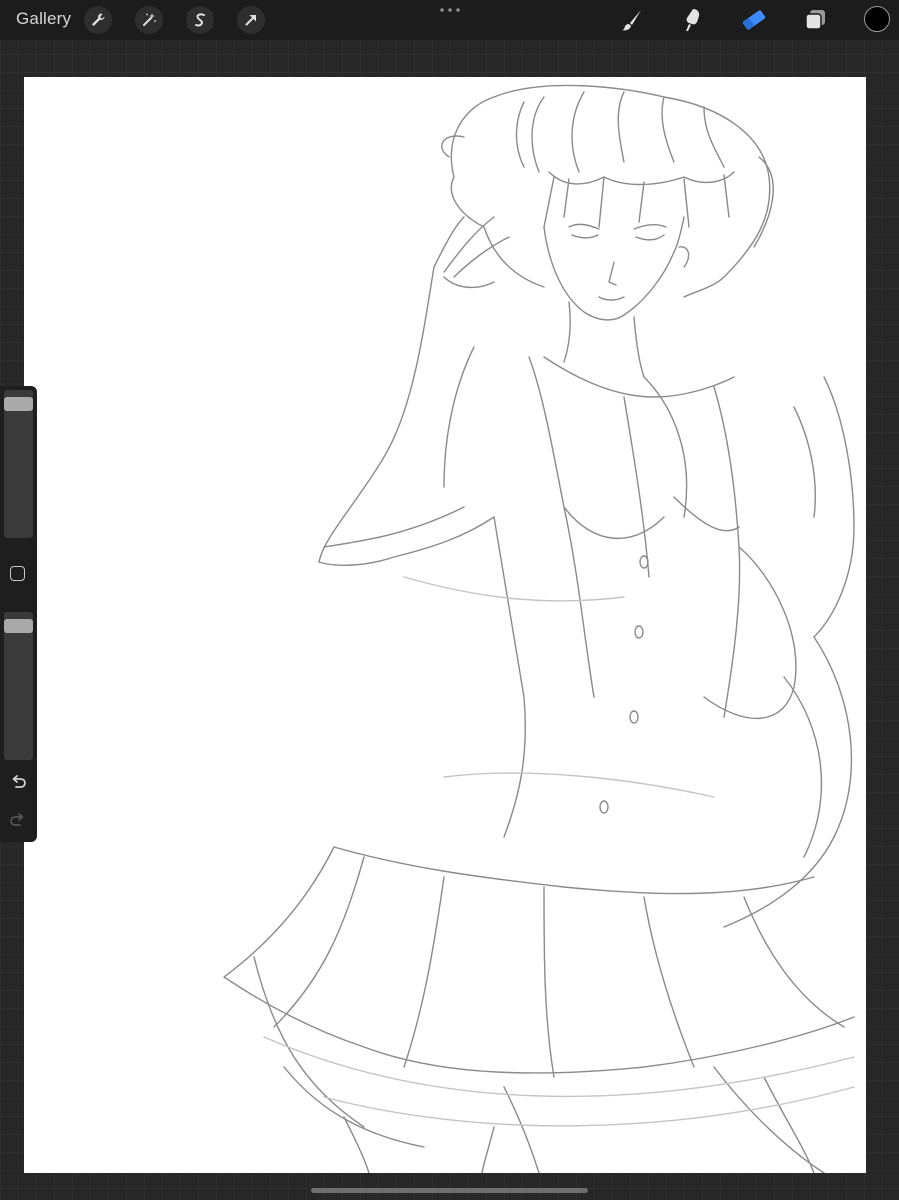 The width and height of the screenshot is (899, 1200). I want to click on transform-button, so click(251, 20).